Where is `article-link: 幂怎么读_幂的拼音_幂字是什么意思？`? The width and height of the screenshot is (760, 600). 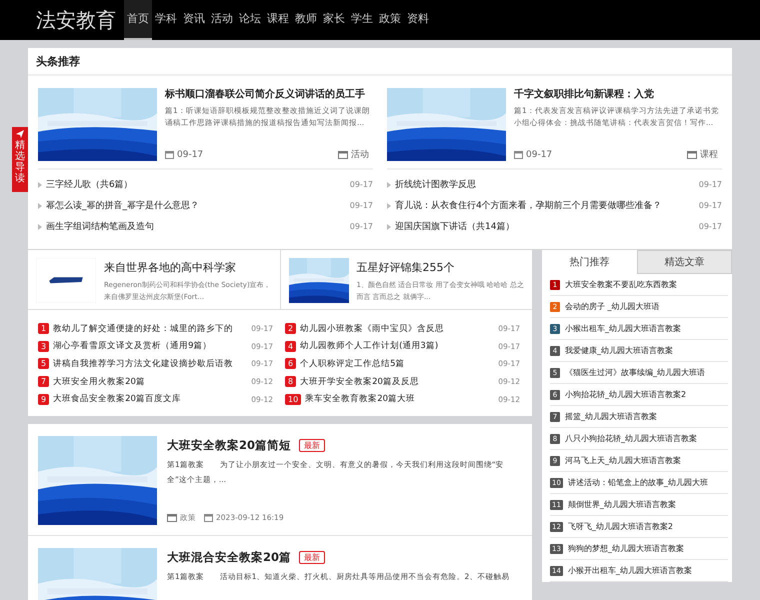
article-link: 幂怎么读_幂的拼音_幂字是什么意思？ is located at coordinates (198, 205).